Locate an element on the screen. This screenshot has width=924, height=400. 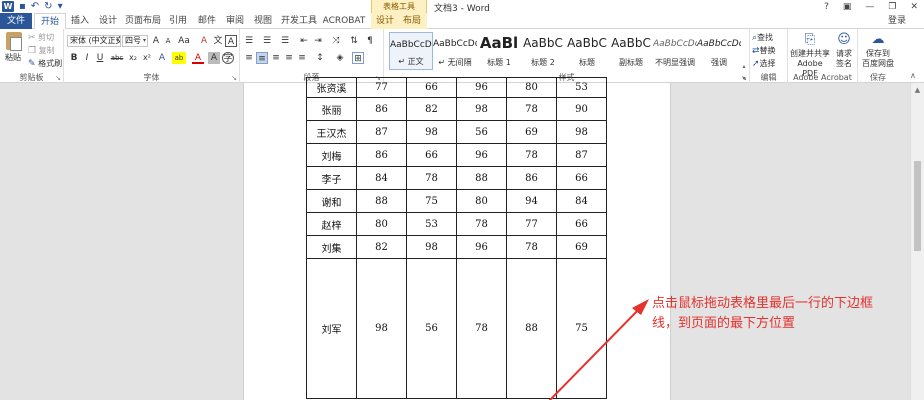
character-border-button: A is located at coordinates (231, 41).